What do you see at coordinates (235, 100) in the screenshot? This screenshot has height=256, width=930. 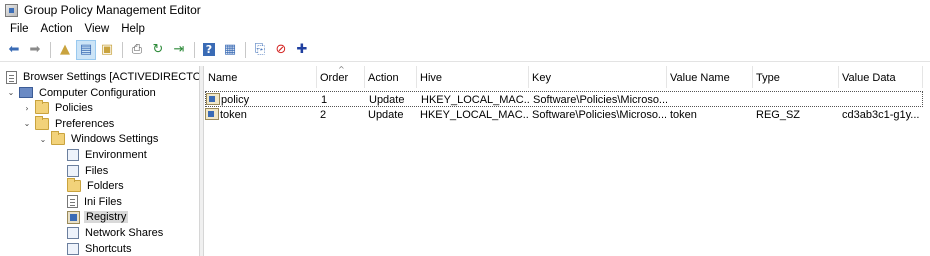 I see `cell-text: policy` at bounding box center [235, 100].